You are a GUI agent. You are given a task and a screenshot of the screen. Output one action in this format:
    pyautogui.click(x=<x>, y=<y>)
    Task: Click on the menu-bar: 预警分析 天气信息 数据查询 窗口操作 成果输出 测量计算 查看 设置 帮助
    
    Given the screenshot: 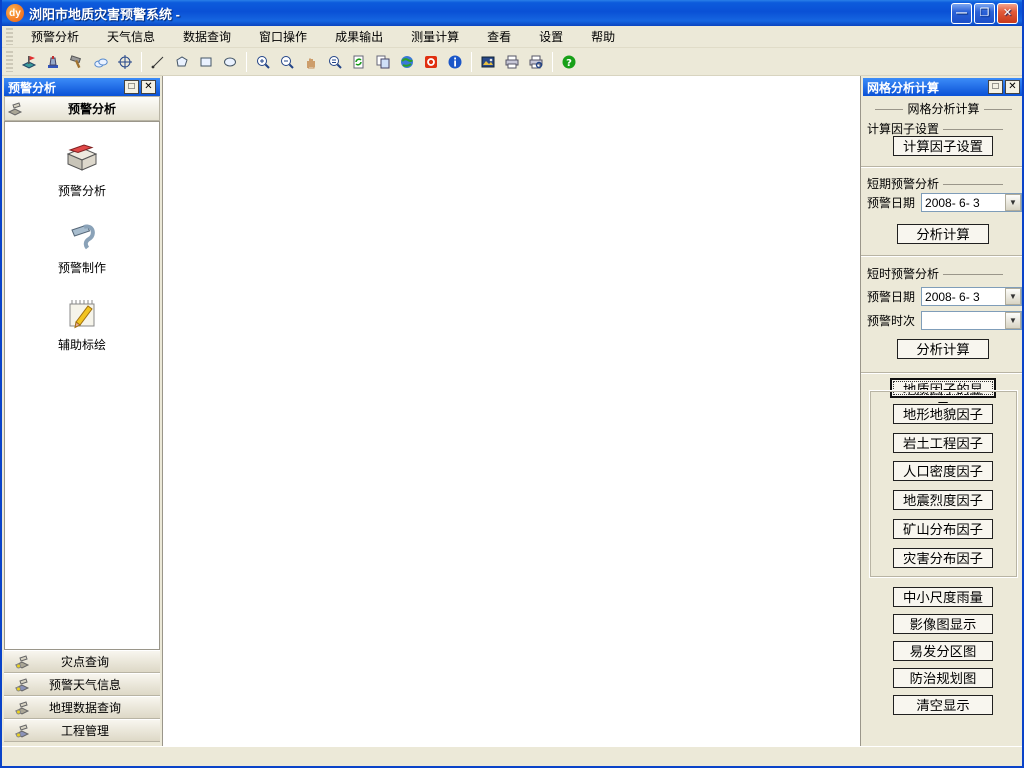 What is the action you would take?
    pyautogui.click(x=512, y=37)
    